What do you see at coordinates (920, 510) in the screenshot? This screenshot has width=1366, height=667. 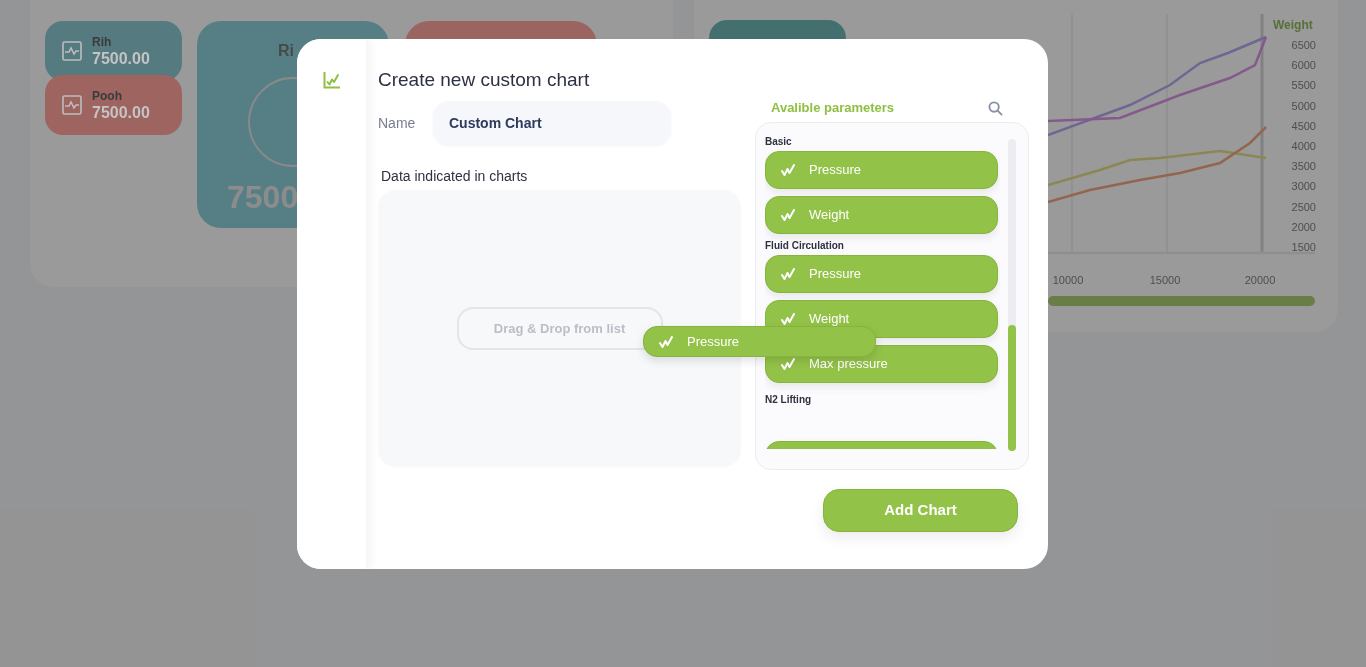 I see `add-chart-button: Add Chart` at bounding box center [920, 510].